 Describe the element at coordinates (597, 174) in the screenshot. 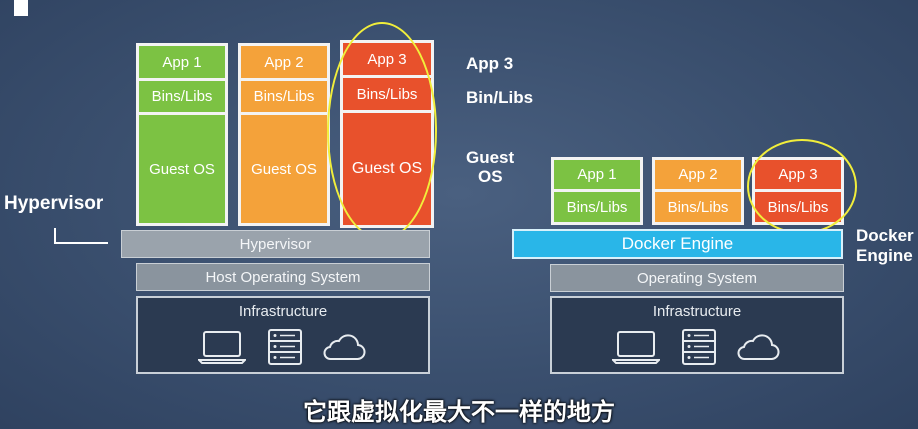

I see `docker-app1-app: App 1` at that location.